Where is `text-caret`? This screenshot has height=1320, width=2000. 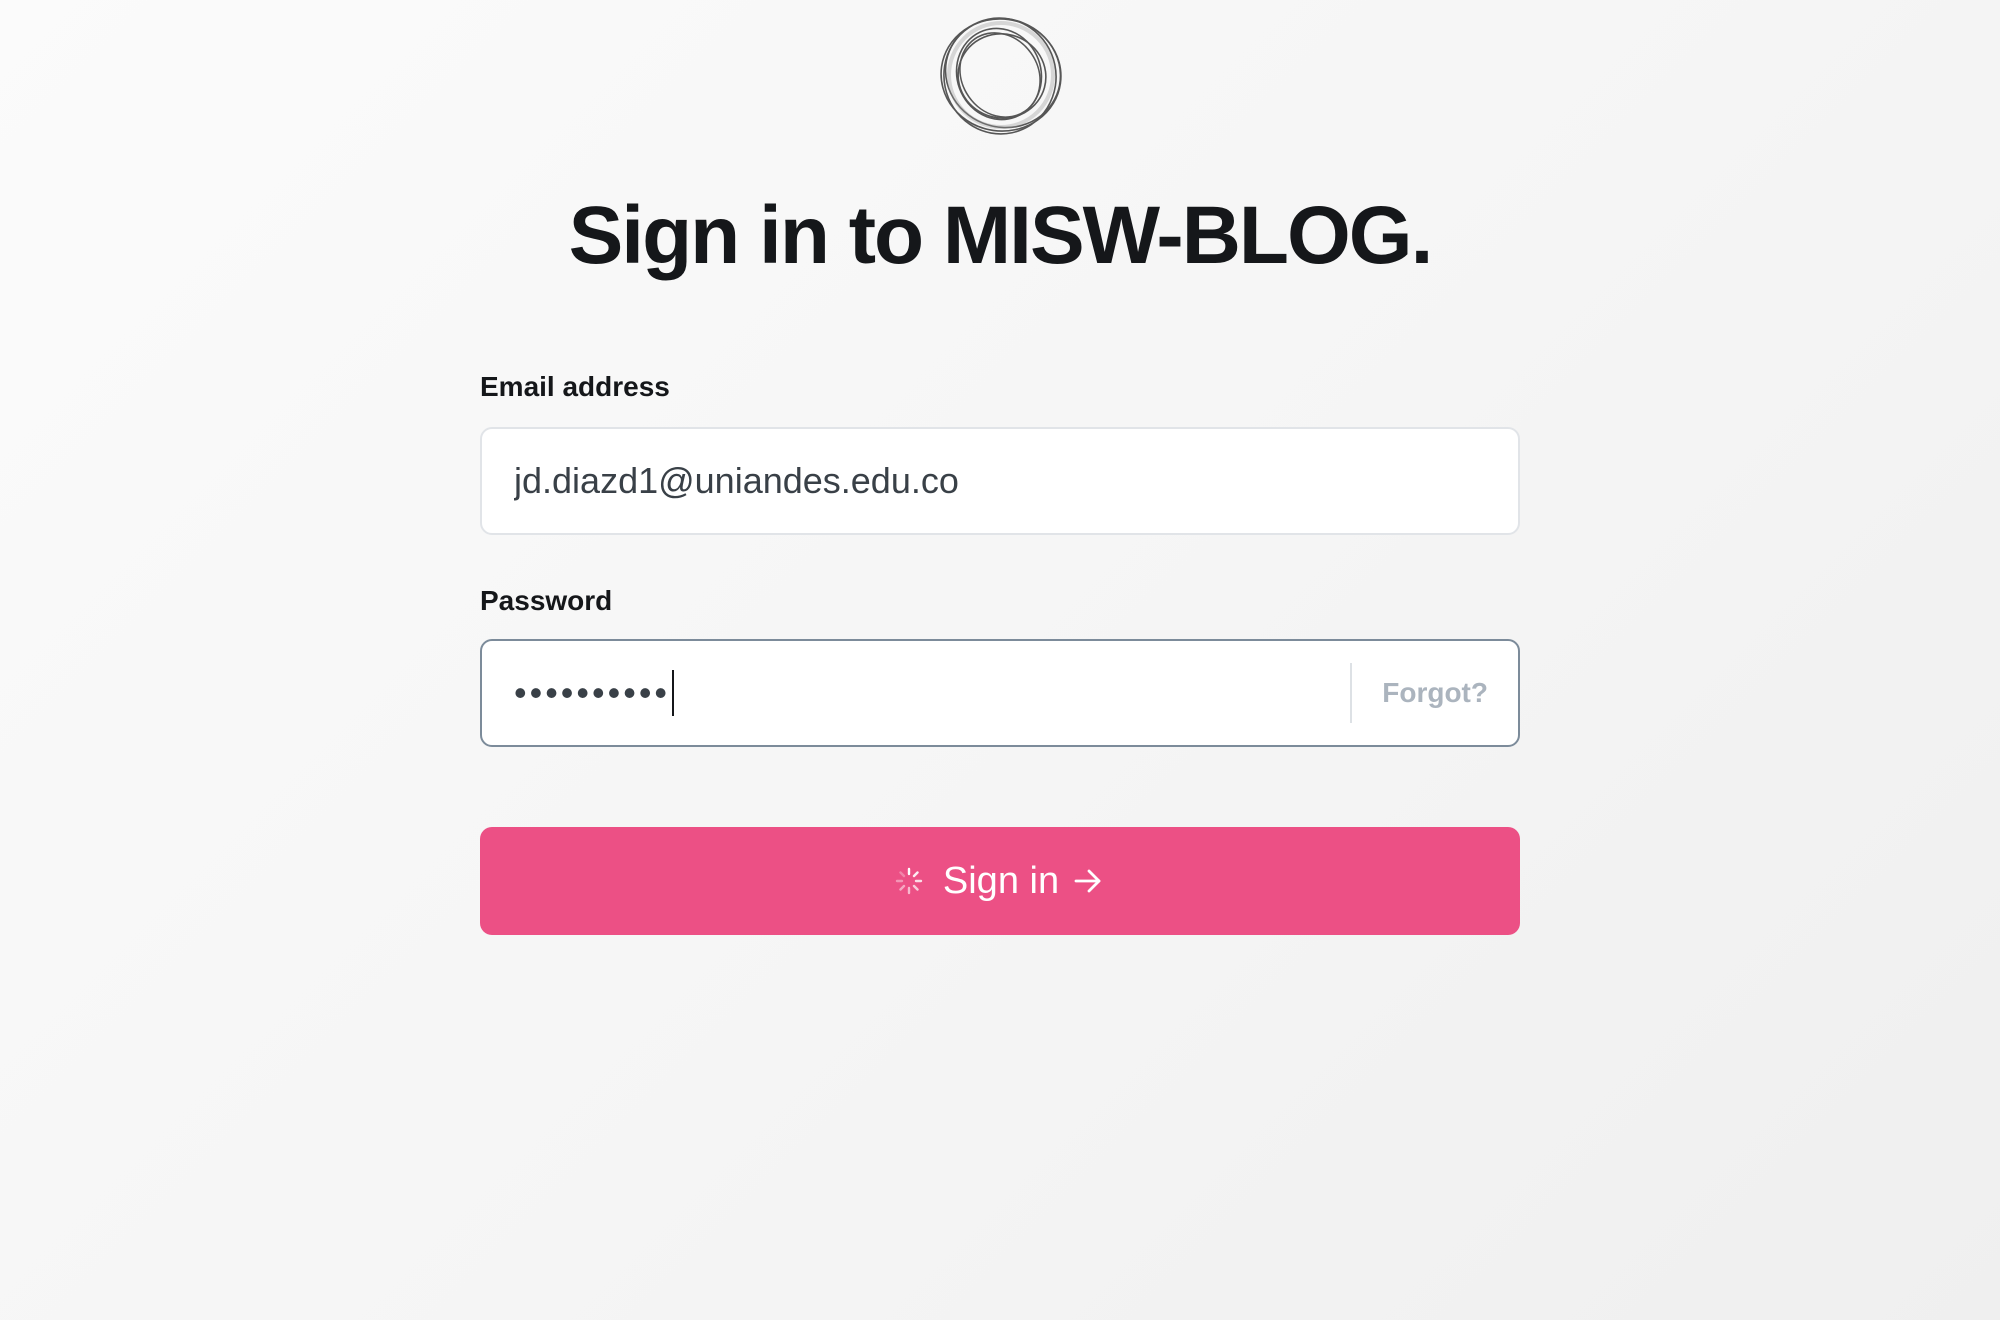 text-caret is located at coordinates (673, 693).